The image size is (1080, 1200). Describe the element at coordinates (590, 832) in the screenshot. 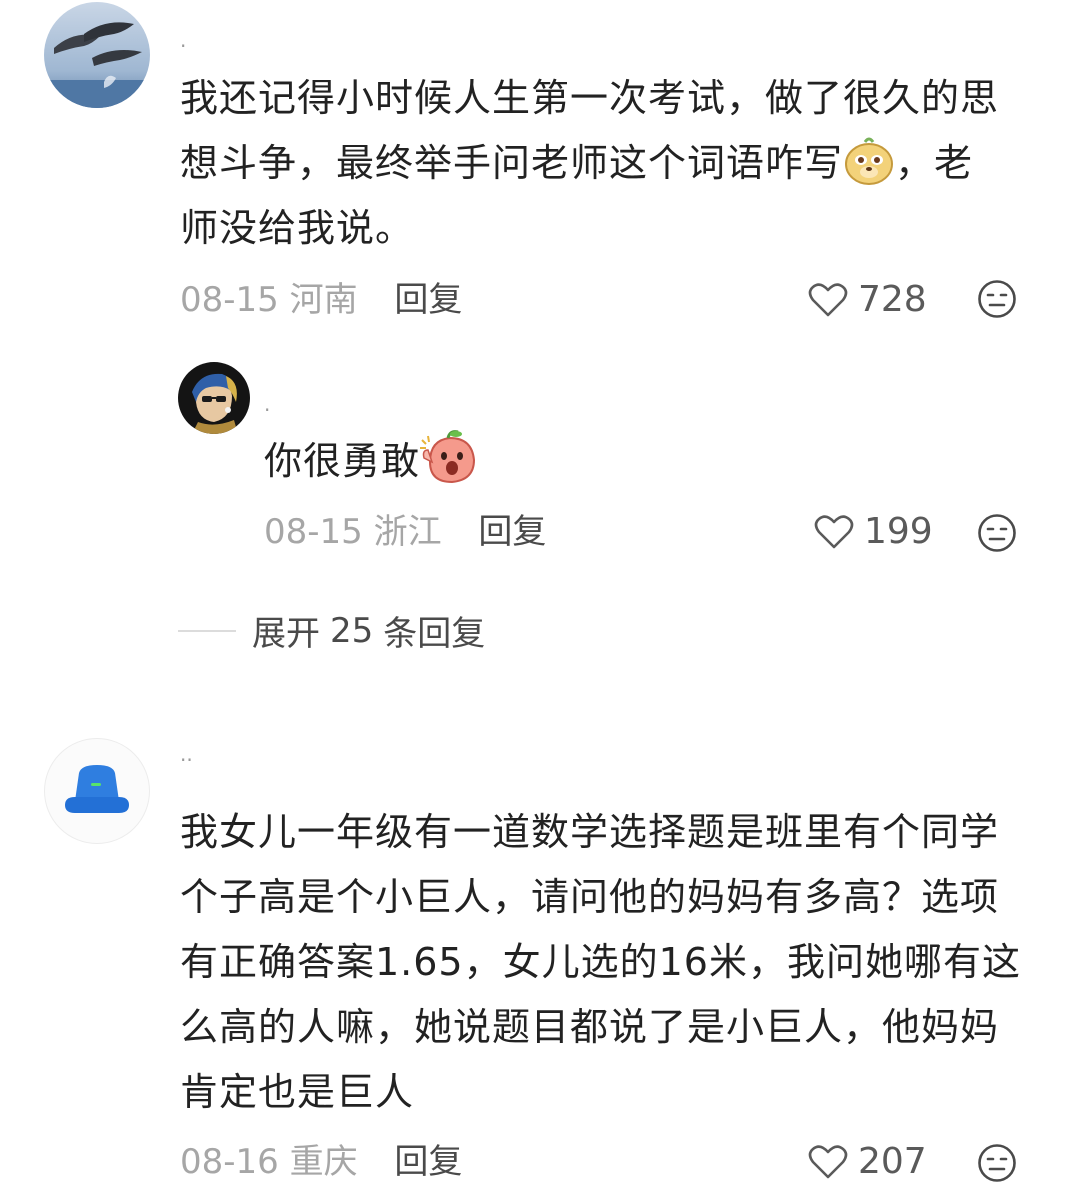

I see `comment-line: 我女儿一年级有一道数学选择题是班里有个同学` at that location.